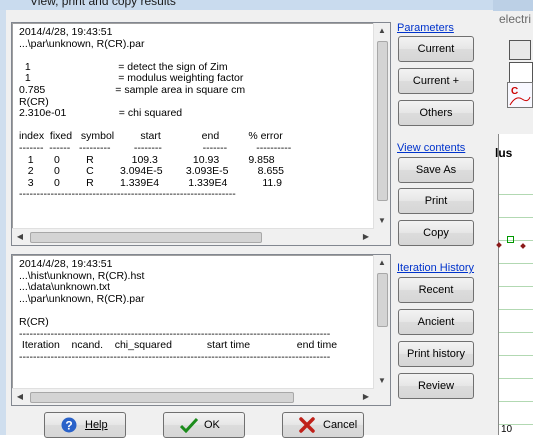  I want to click on dialog-titlebar: View, print and copy results, so click(246, 5).